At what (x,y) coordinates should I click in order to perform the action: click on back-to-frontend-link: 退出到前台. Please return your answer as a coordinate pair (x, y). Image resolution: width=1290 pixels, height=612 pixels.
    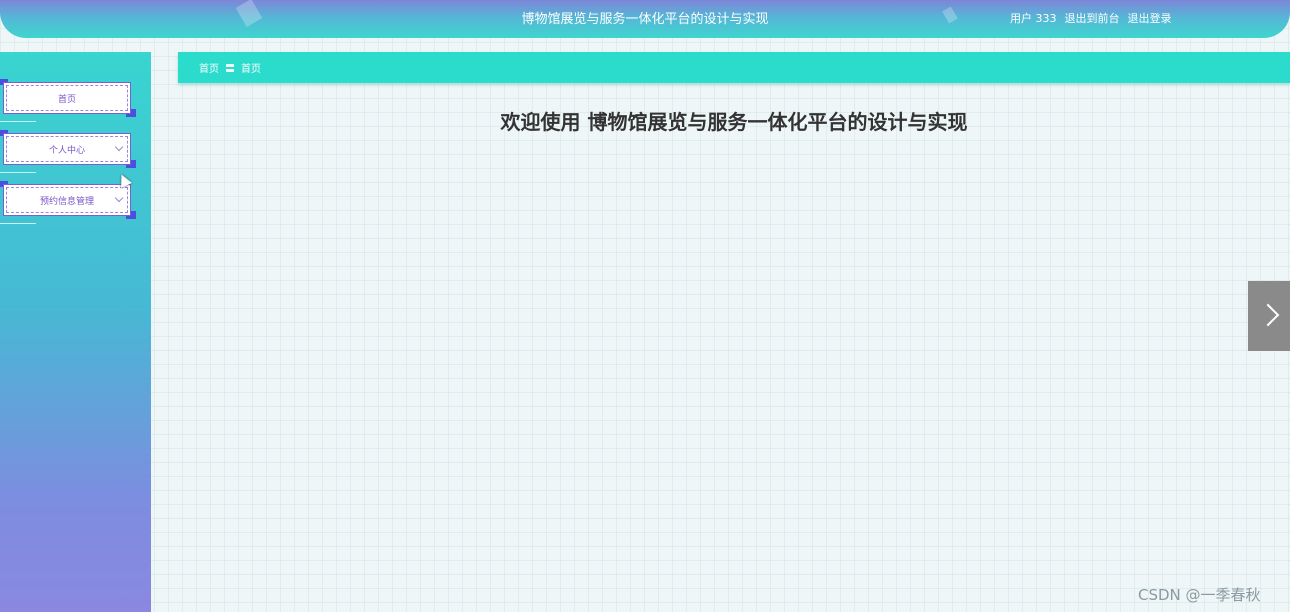
    Looking at the image, I should click on (1092, 18).